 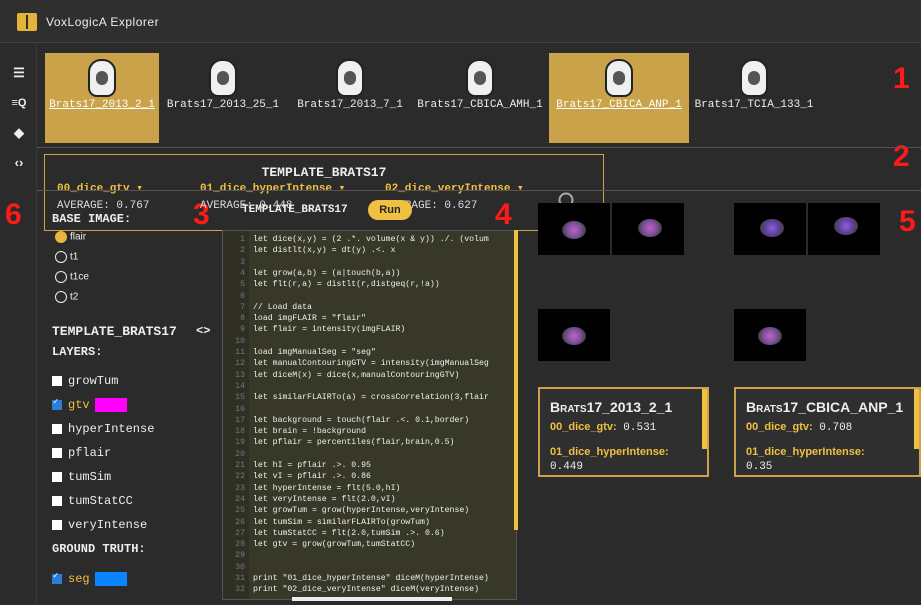 I want to click on vertical-scrollbar, so click(x=516, y=380).